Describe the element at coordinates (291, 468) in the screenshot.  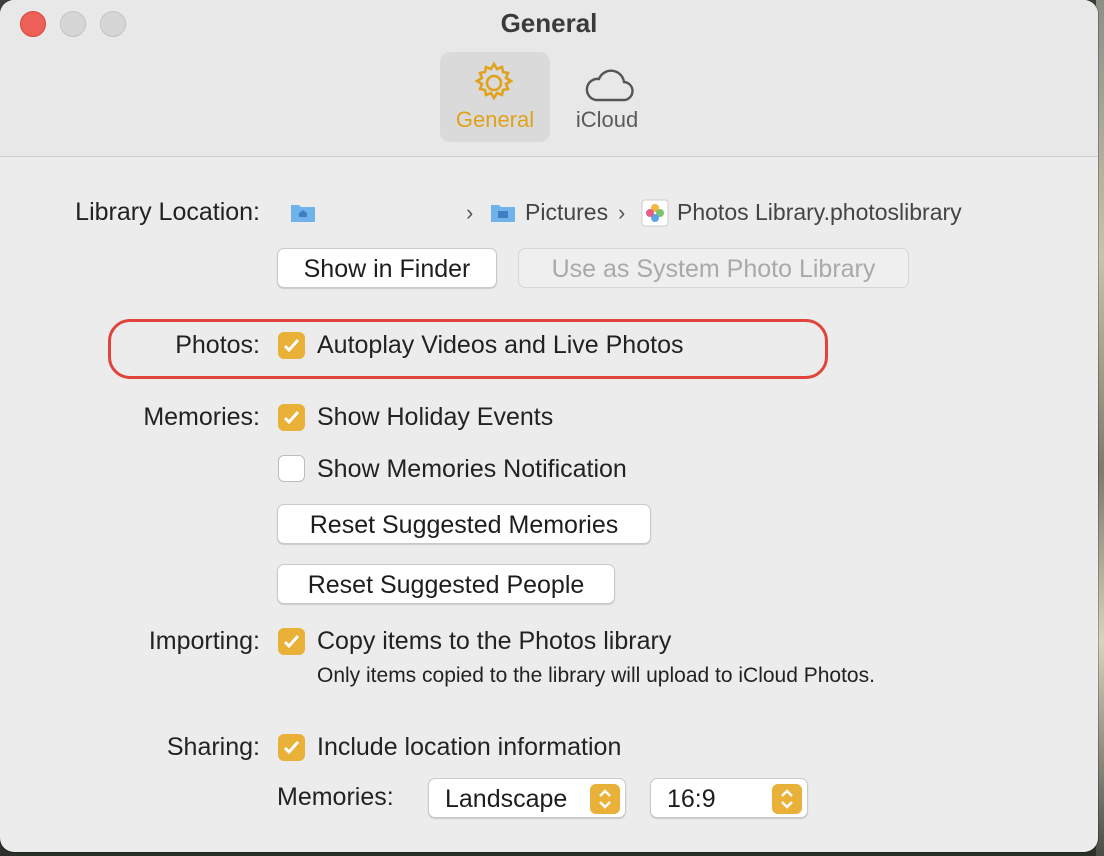
I see `memories-notification-checkbox` at that location.